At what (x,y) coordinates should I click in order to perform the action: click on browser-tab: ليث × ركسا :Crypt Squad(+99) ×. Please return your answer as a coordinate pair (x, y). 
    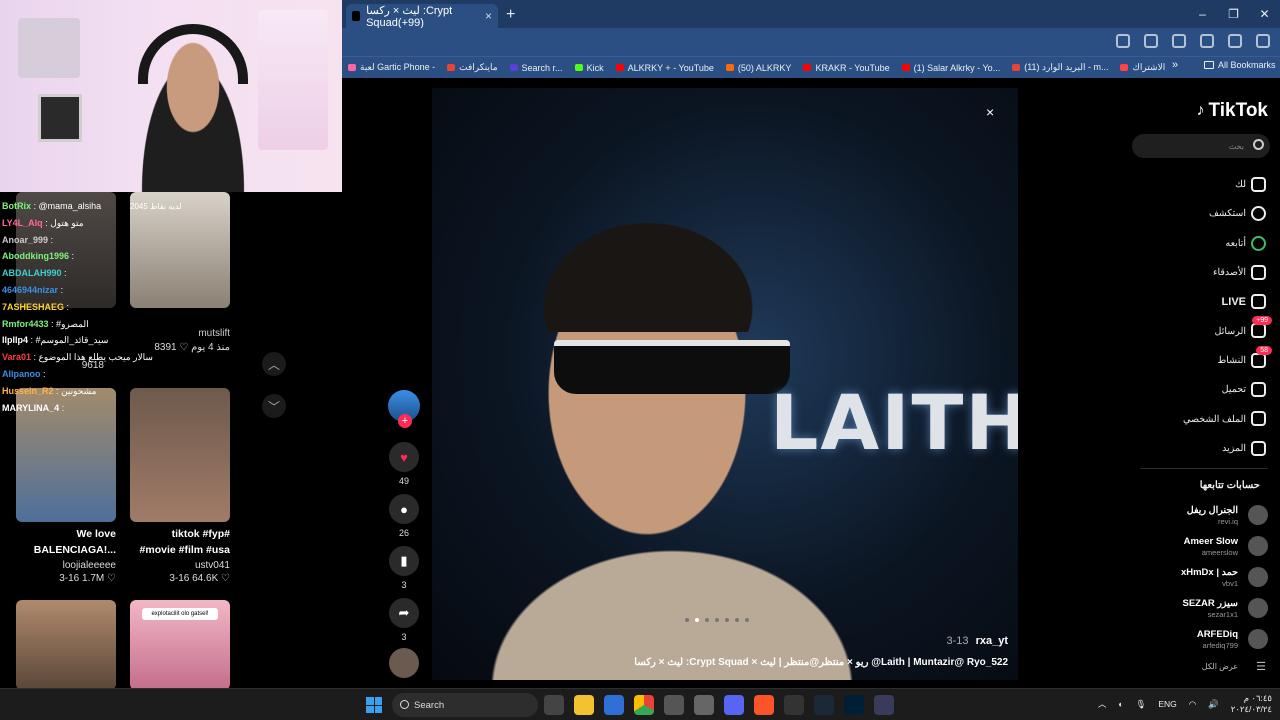
    Looking at the image, I should click on (422, 16).